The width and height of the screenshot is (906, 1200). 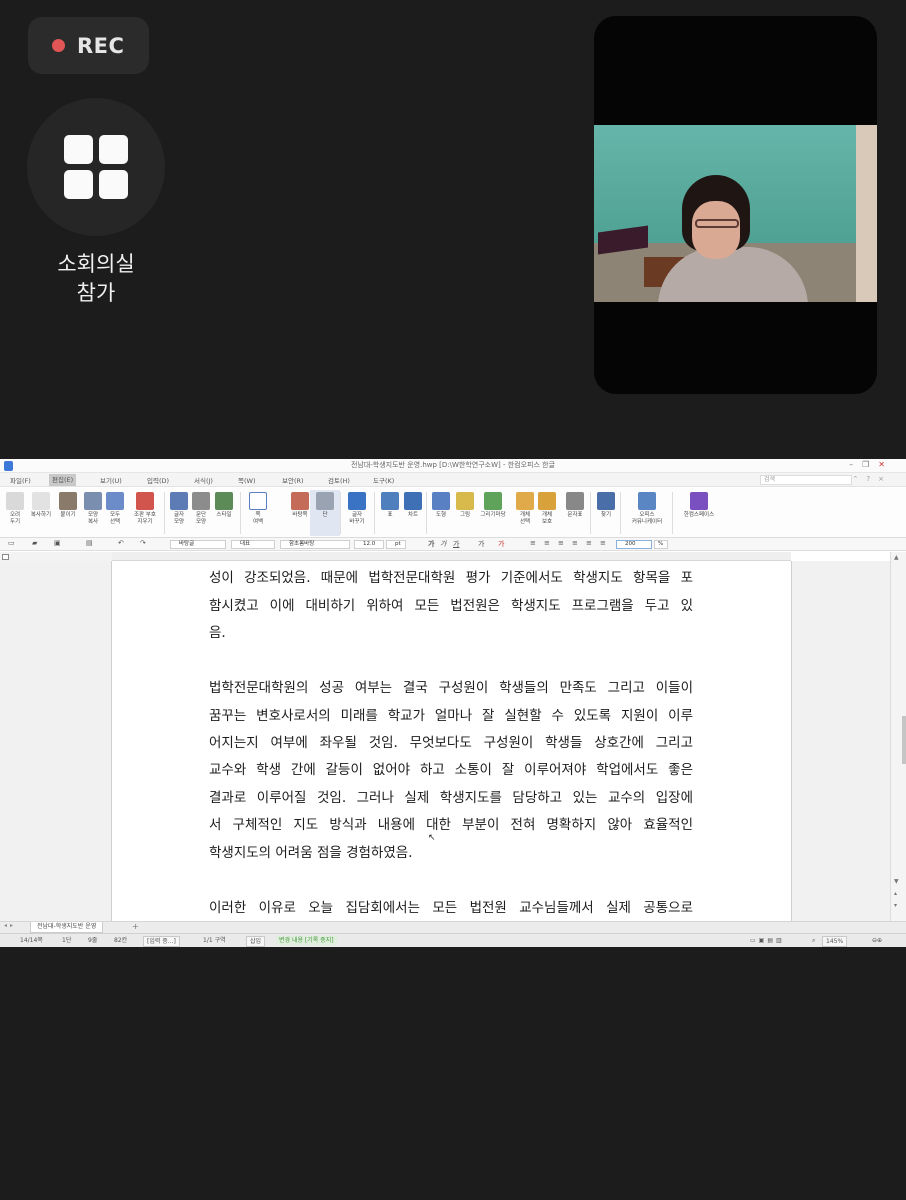 What do you see at coordinates (306, 940) in the screenshot?
I see `status-track-changes: 변경 내용 [기록 중지]` at bounding box center [306, 940].